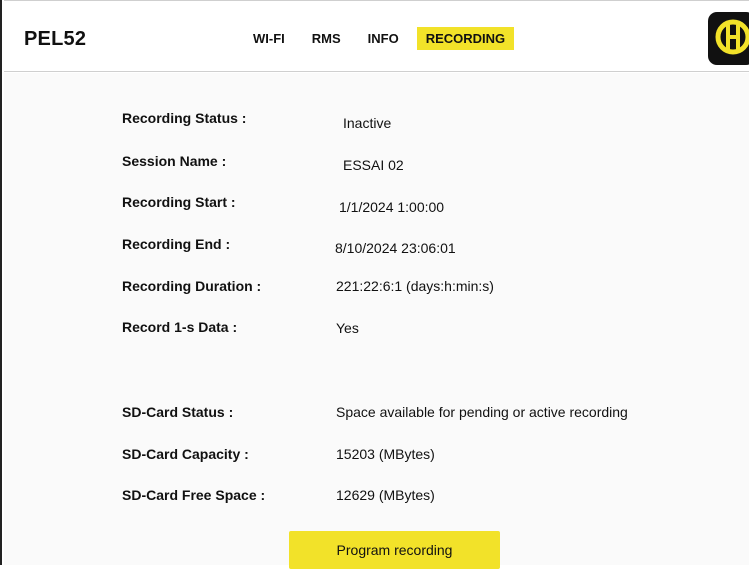 The image size is (749, 569). I want to click on tab-wifi: WI-FI, so click(269, 38).